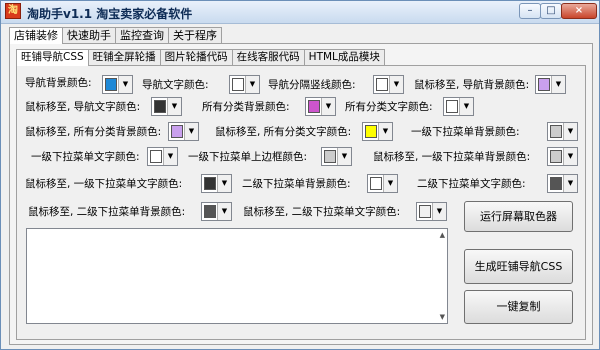 This screenshot has width=600, height=350. What do you see at coordinates (175, 85) in the screenshot?
I see `nav-text-color-label: 导航文字颜色:` at bounding box center [175, 85].